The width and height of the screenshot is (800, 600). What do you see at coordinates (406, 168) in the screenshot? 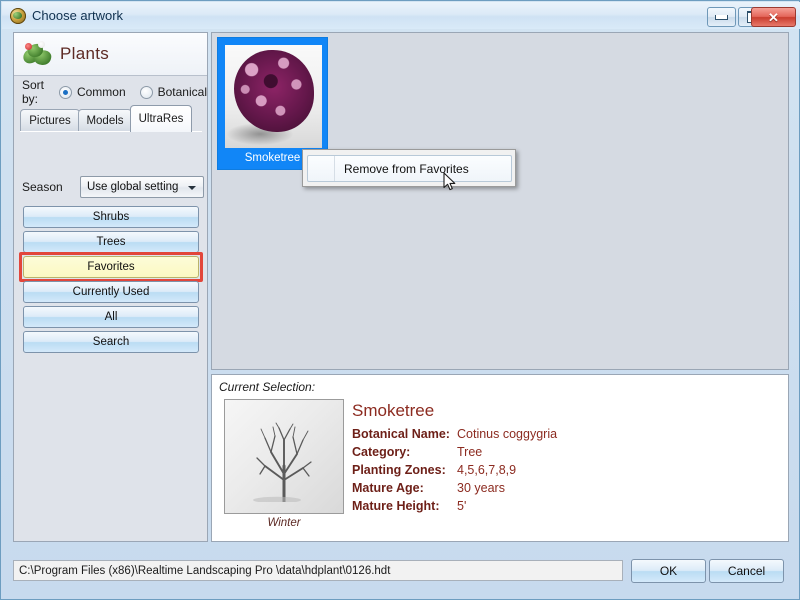
I see `context-menu-item-label: Remove from Favorites` at bounding box center [406, 168].